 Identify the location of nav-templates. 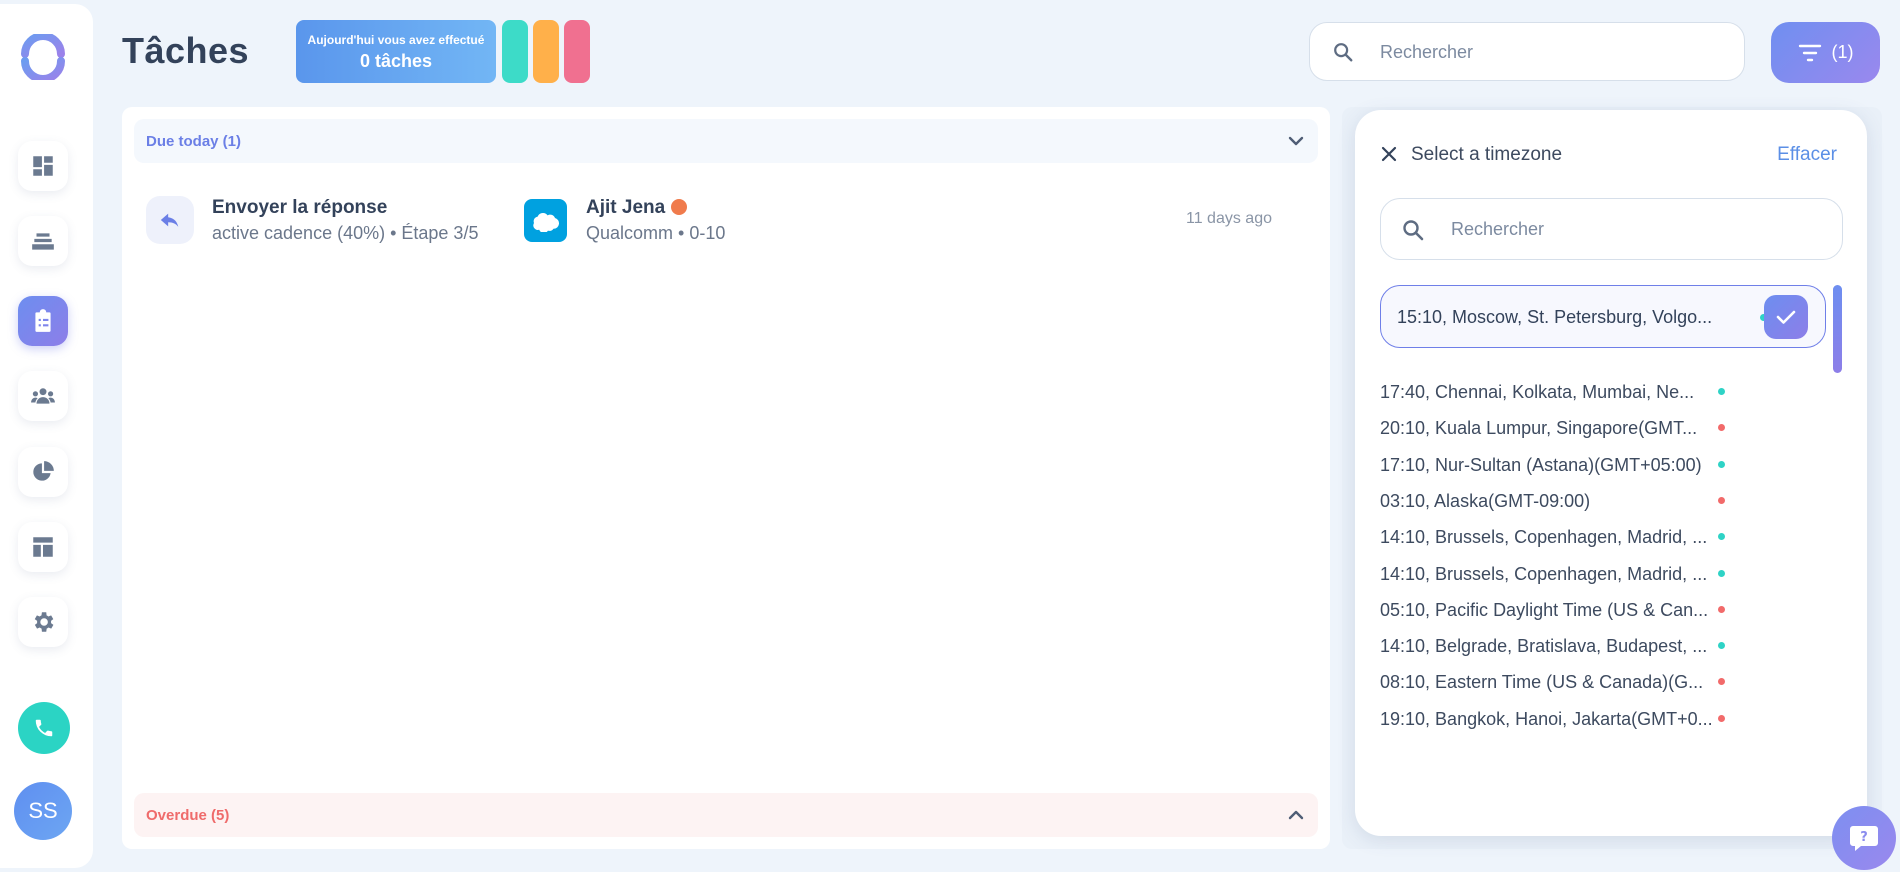
(43, 547).